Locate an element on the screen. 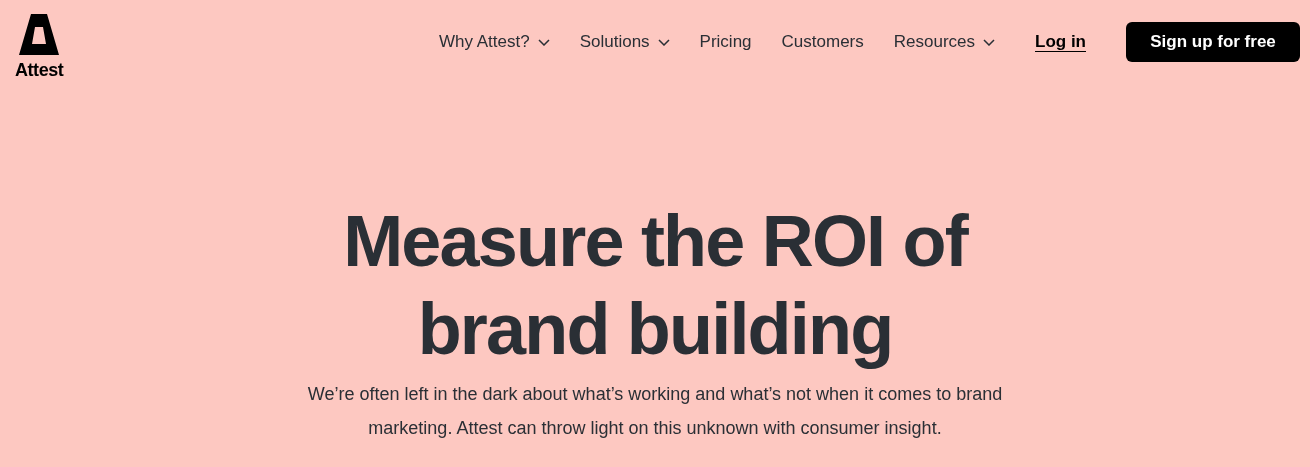  nav-link: Why Attest? is located at coordinates (494, 42).